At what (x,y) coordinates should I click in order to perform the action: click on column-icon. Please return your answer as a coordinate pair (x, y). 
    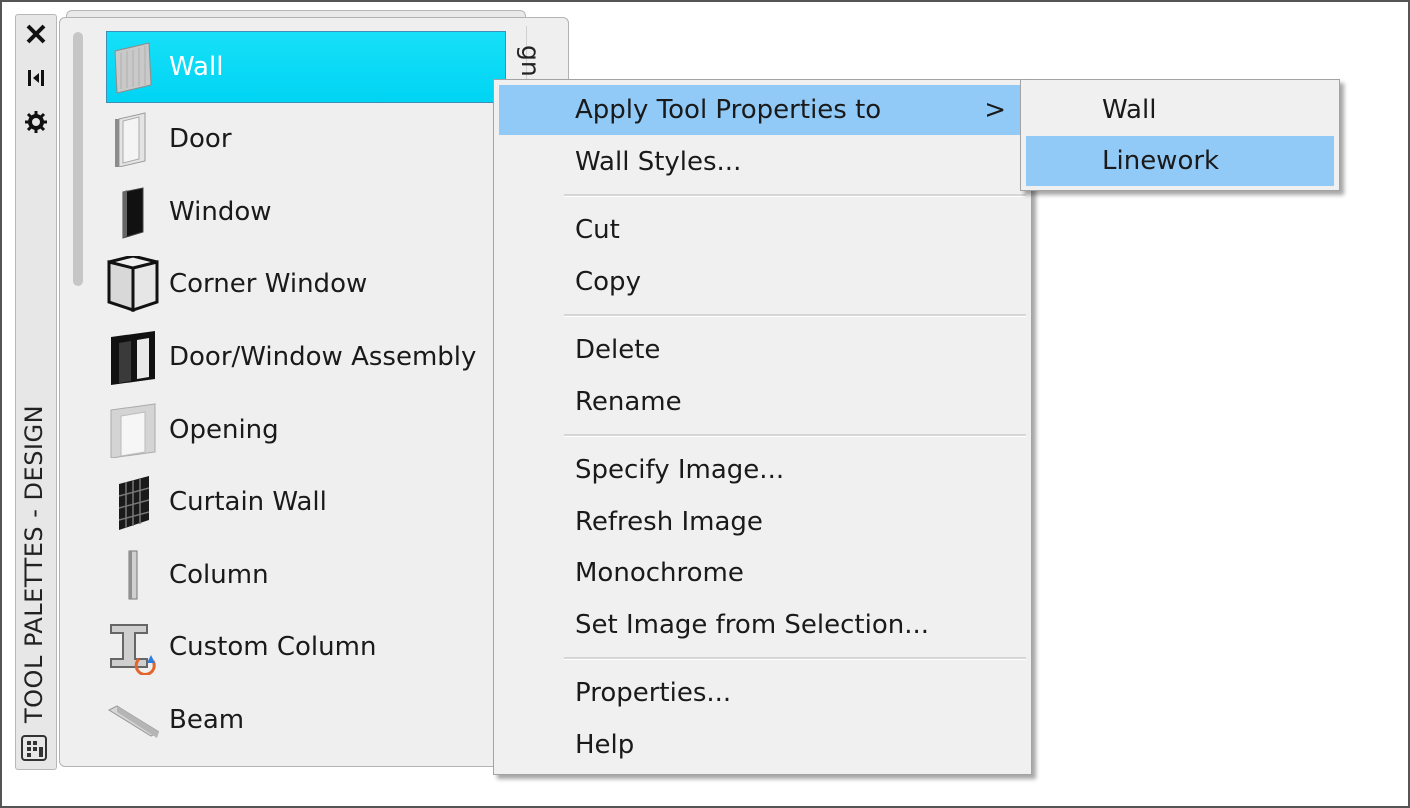
    Looking at the image, I should click on (133, 575).